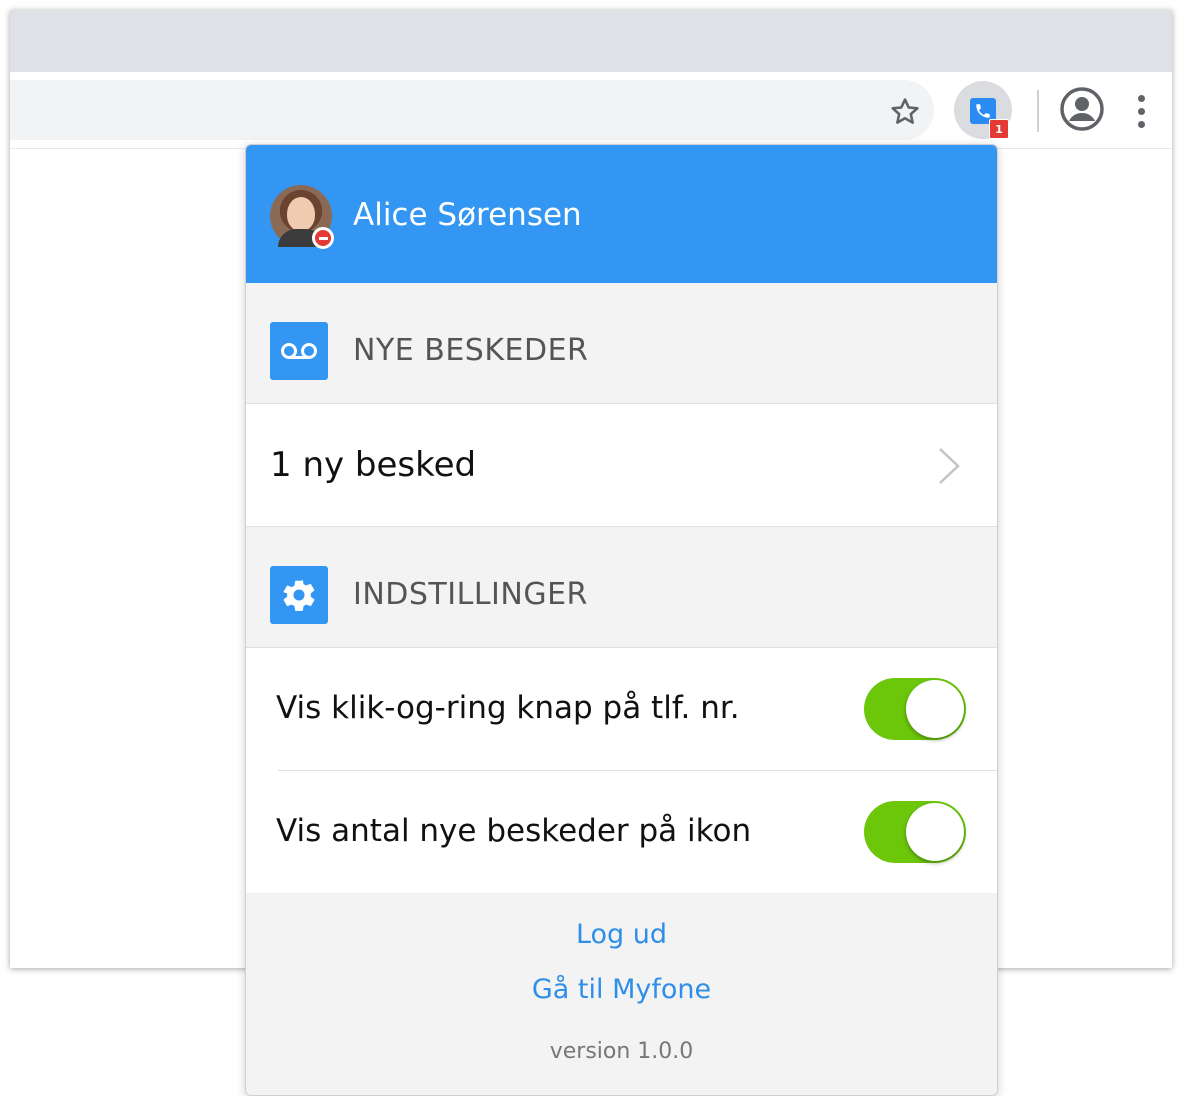  I want to click on presence-busy-icon, so click(323, 238).